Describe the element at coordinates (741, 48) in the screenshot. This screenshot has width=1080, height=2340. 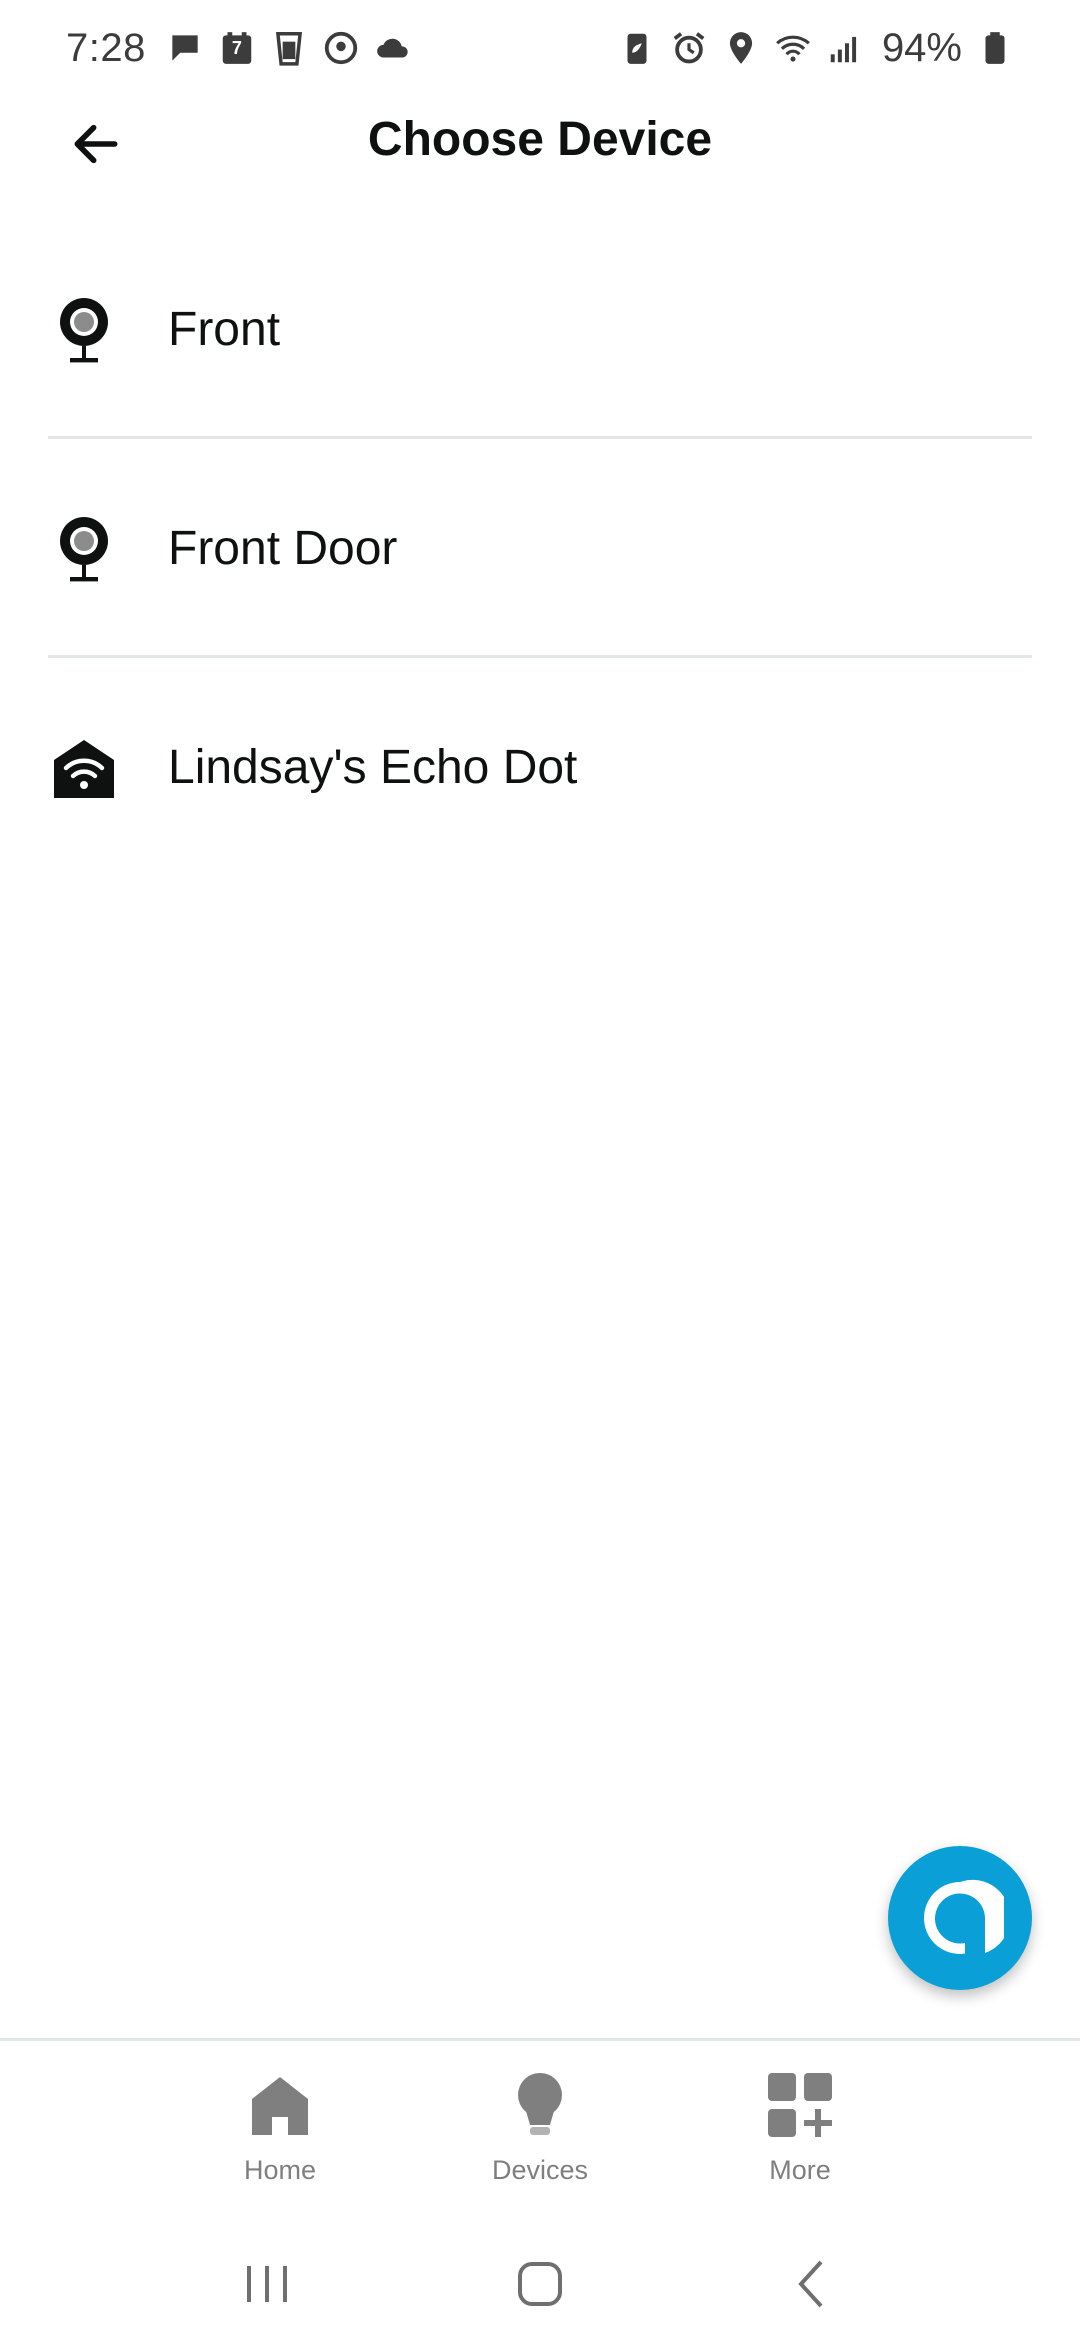
I see `location-icon` at that location.